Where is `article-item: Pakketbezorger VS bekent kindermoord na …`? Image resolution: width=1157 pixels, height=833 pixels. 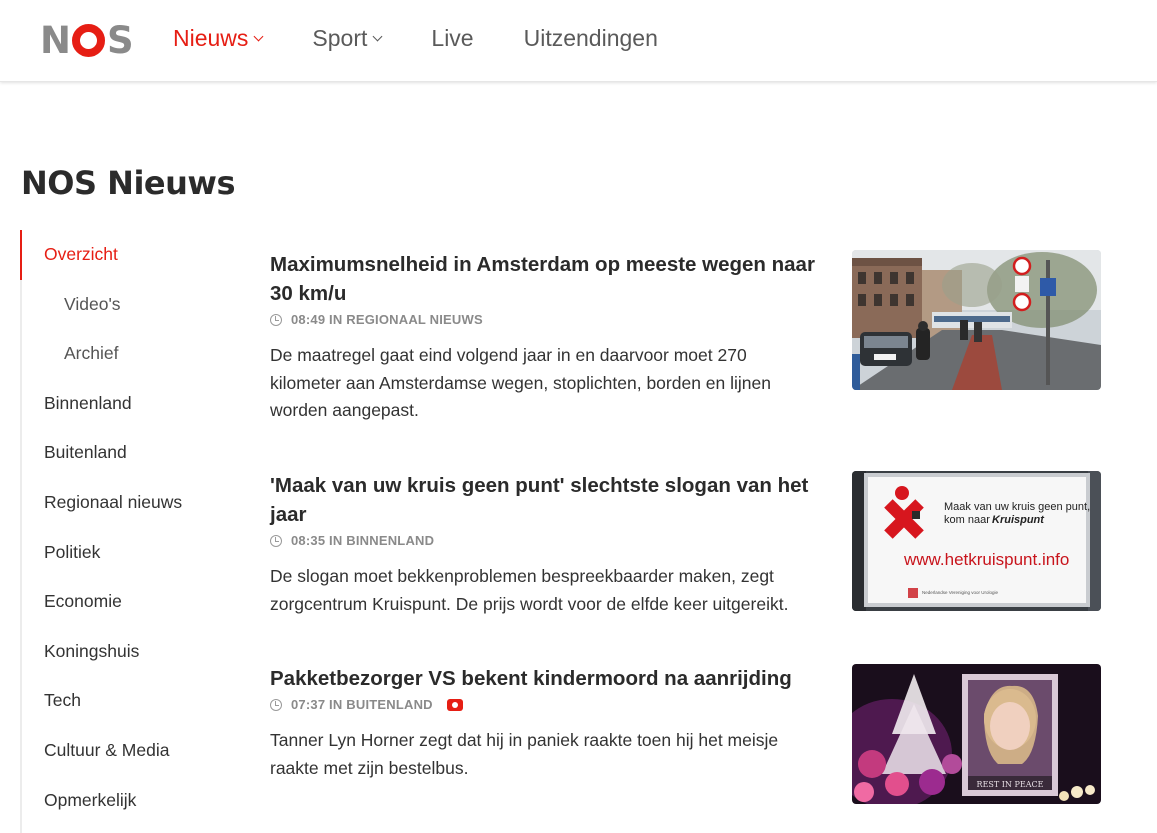 article-item: Pakketbezorger VS bekent kindermoord na … is located at coordinates (686, 734).